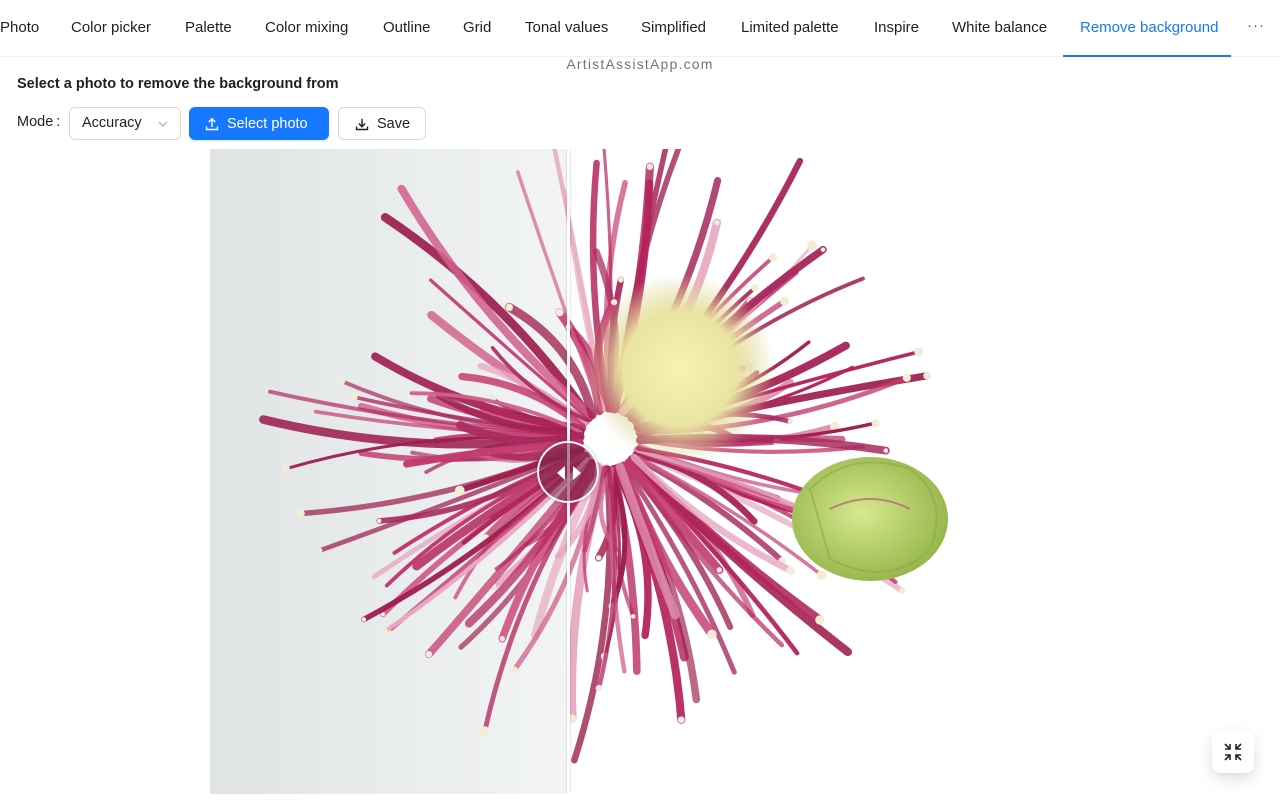  I want to click on more-tabs-button: ···, so click(1256, 28).